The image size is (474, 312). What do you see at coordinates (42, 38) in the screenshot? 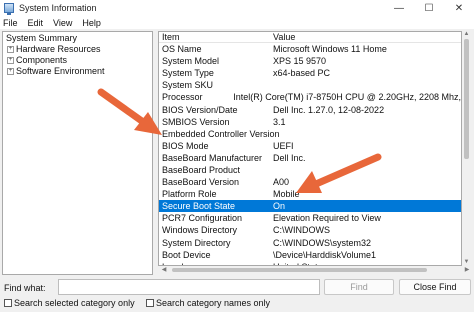
I see `tree-item-label: System Summary` at bounding box center [42, 38].